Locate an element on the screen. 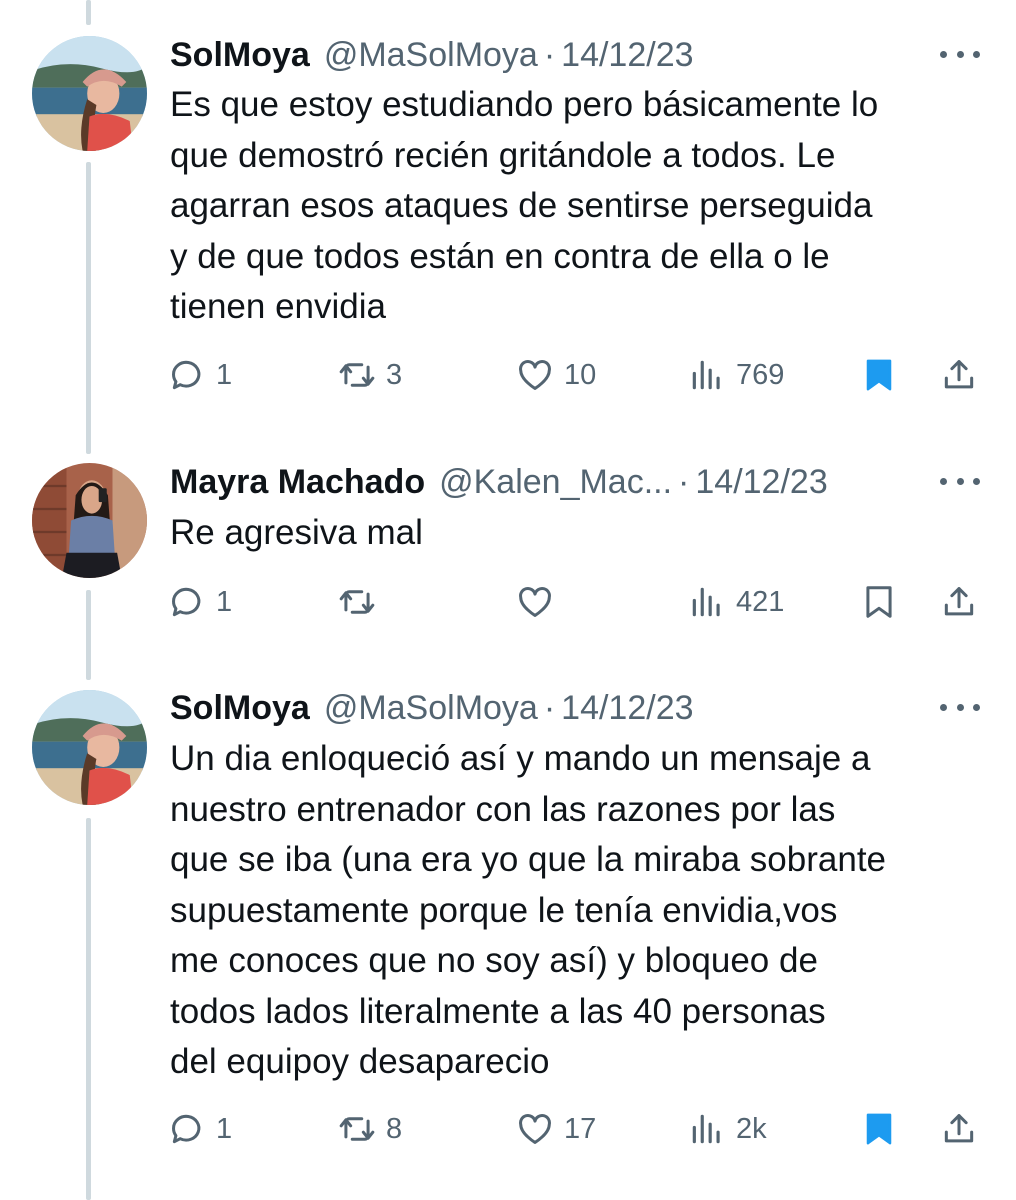  like-button is located at coordinates (540, 602).